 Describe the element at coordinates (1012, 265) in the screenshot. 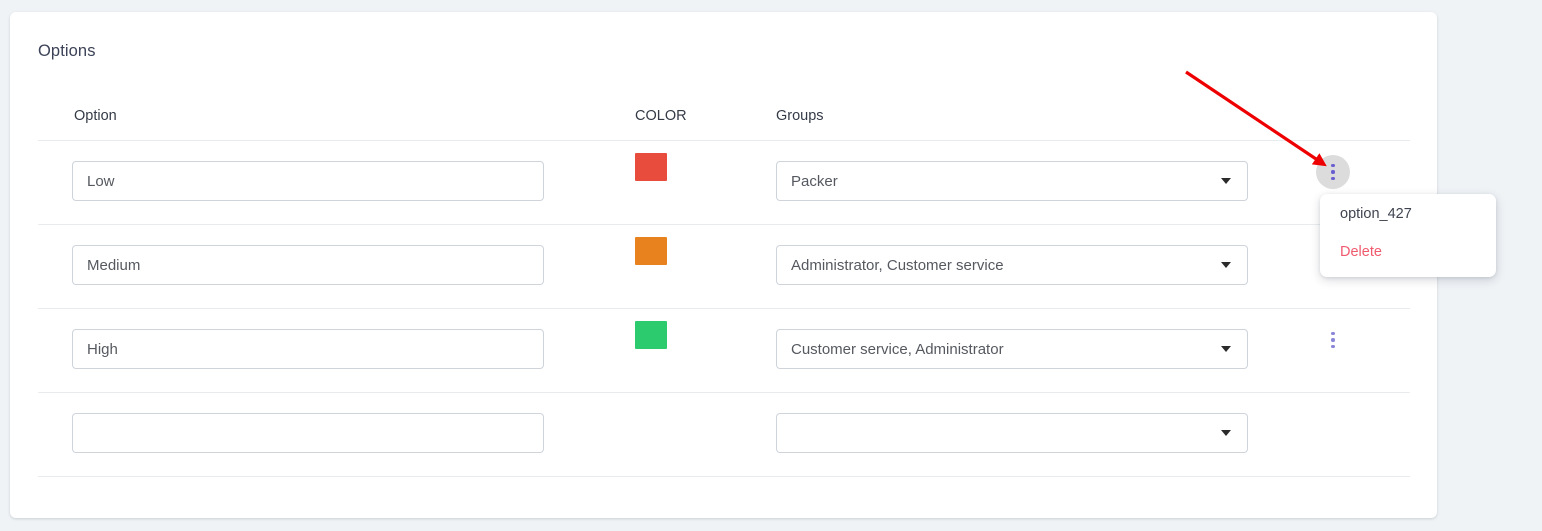

I see `groups-select: Administrator, Customer service` at that location.